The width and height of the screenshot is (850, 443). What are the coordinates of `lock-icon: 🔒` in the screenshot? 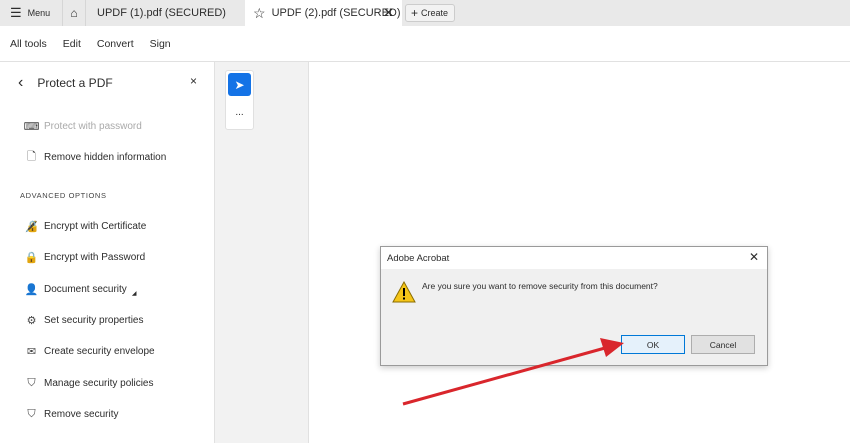 It's located at (31, 257).